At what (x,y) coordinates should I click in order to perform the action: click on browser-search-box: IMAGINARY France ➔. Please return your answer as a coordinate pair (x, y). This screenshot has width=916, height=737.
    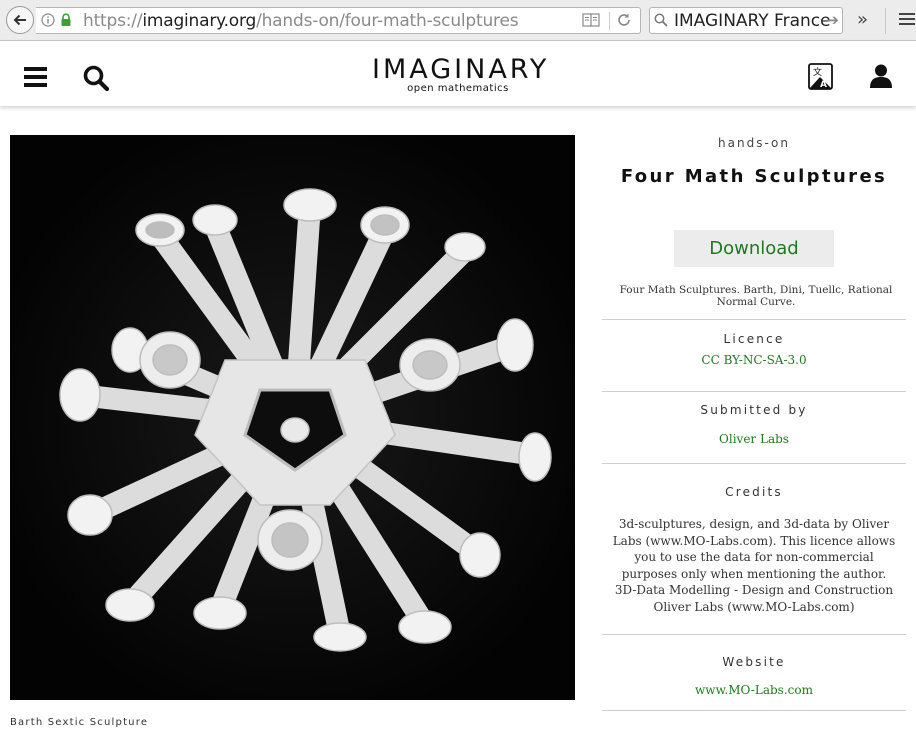
    Looking at the image, I should click on (746, 20).